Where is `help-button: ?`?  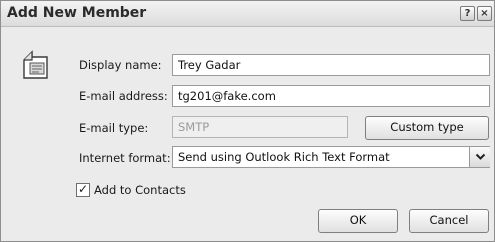
help-button: ? is located at coordinates (467, 13).